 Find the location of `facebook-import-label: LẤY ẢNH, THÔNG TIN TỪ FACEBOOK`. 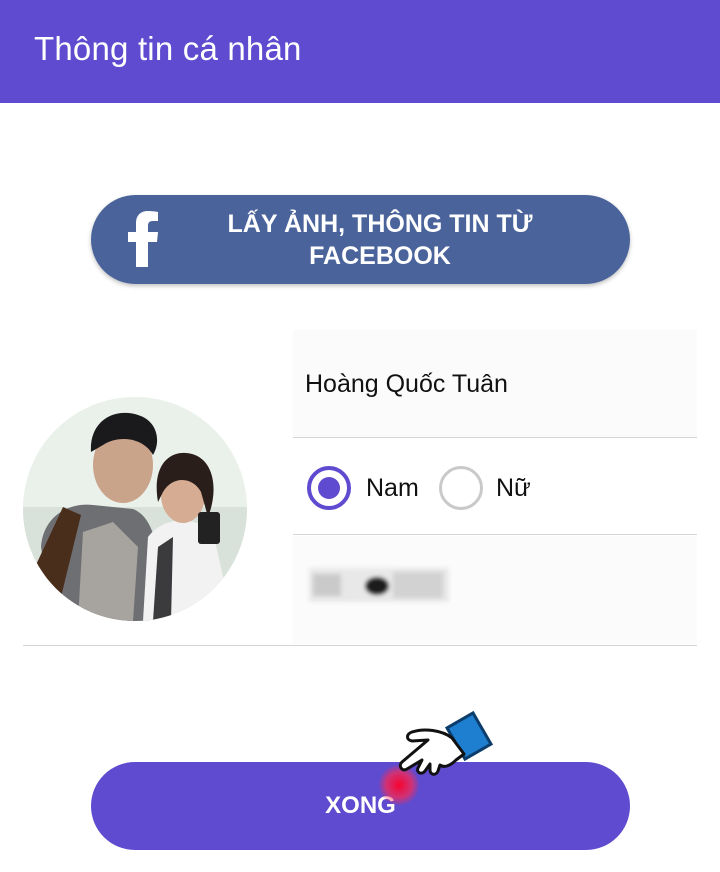

facebook-import-label: LẤY ẢNH, THÔNG TIN TỪ FACEBOOK is located at coordinates (380, 240).